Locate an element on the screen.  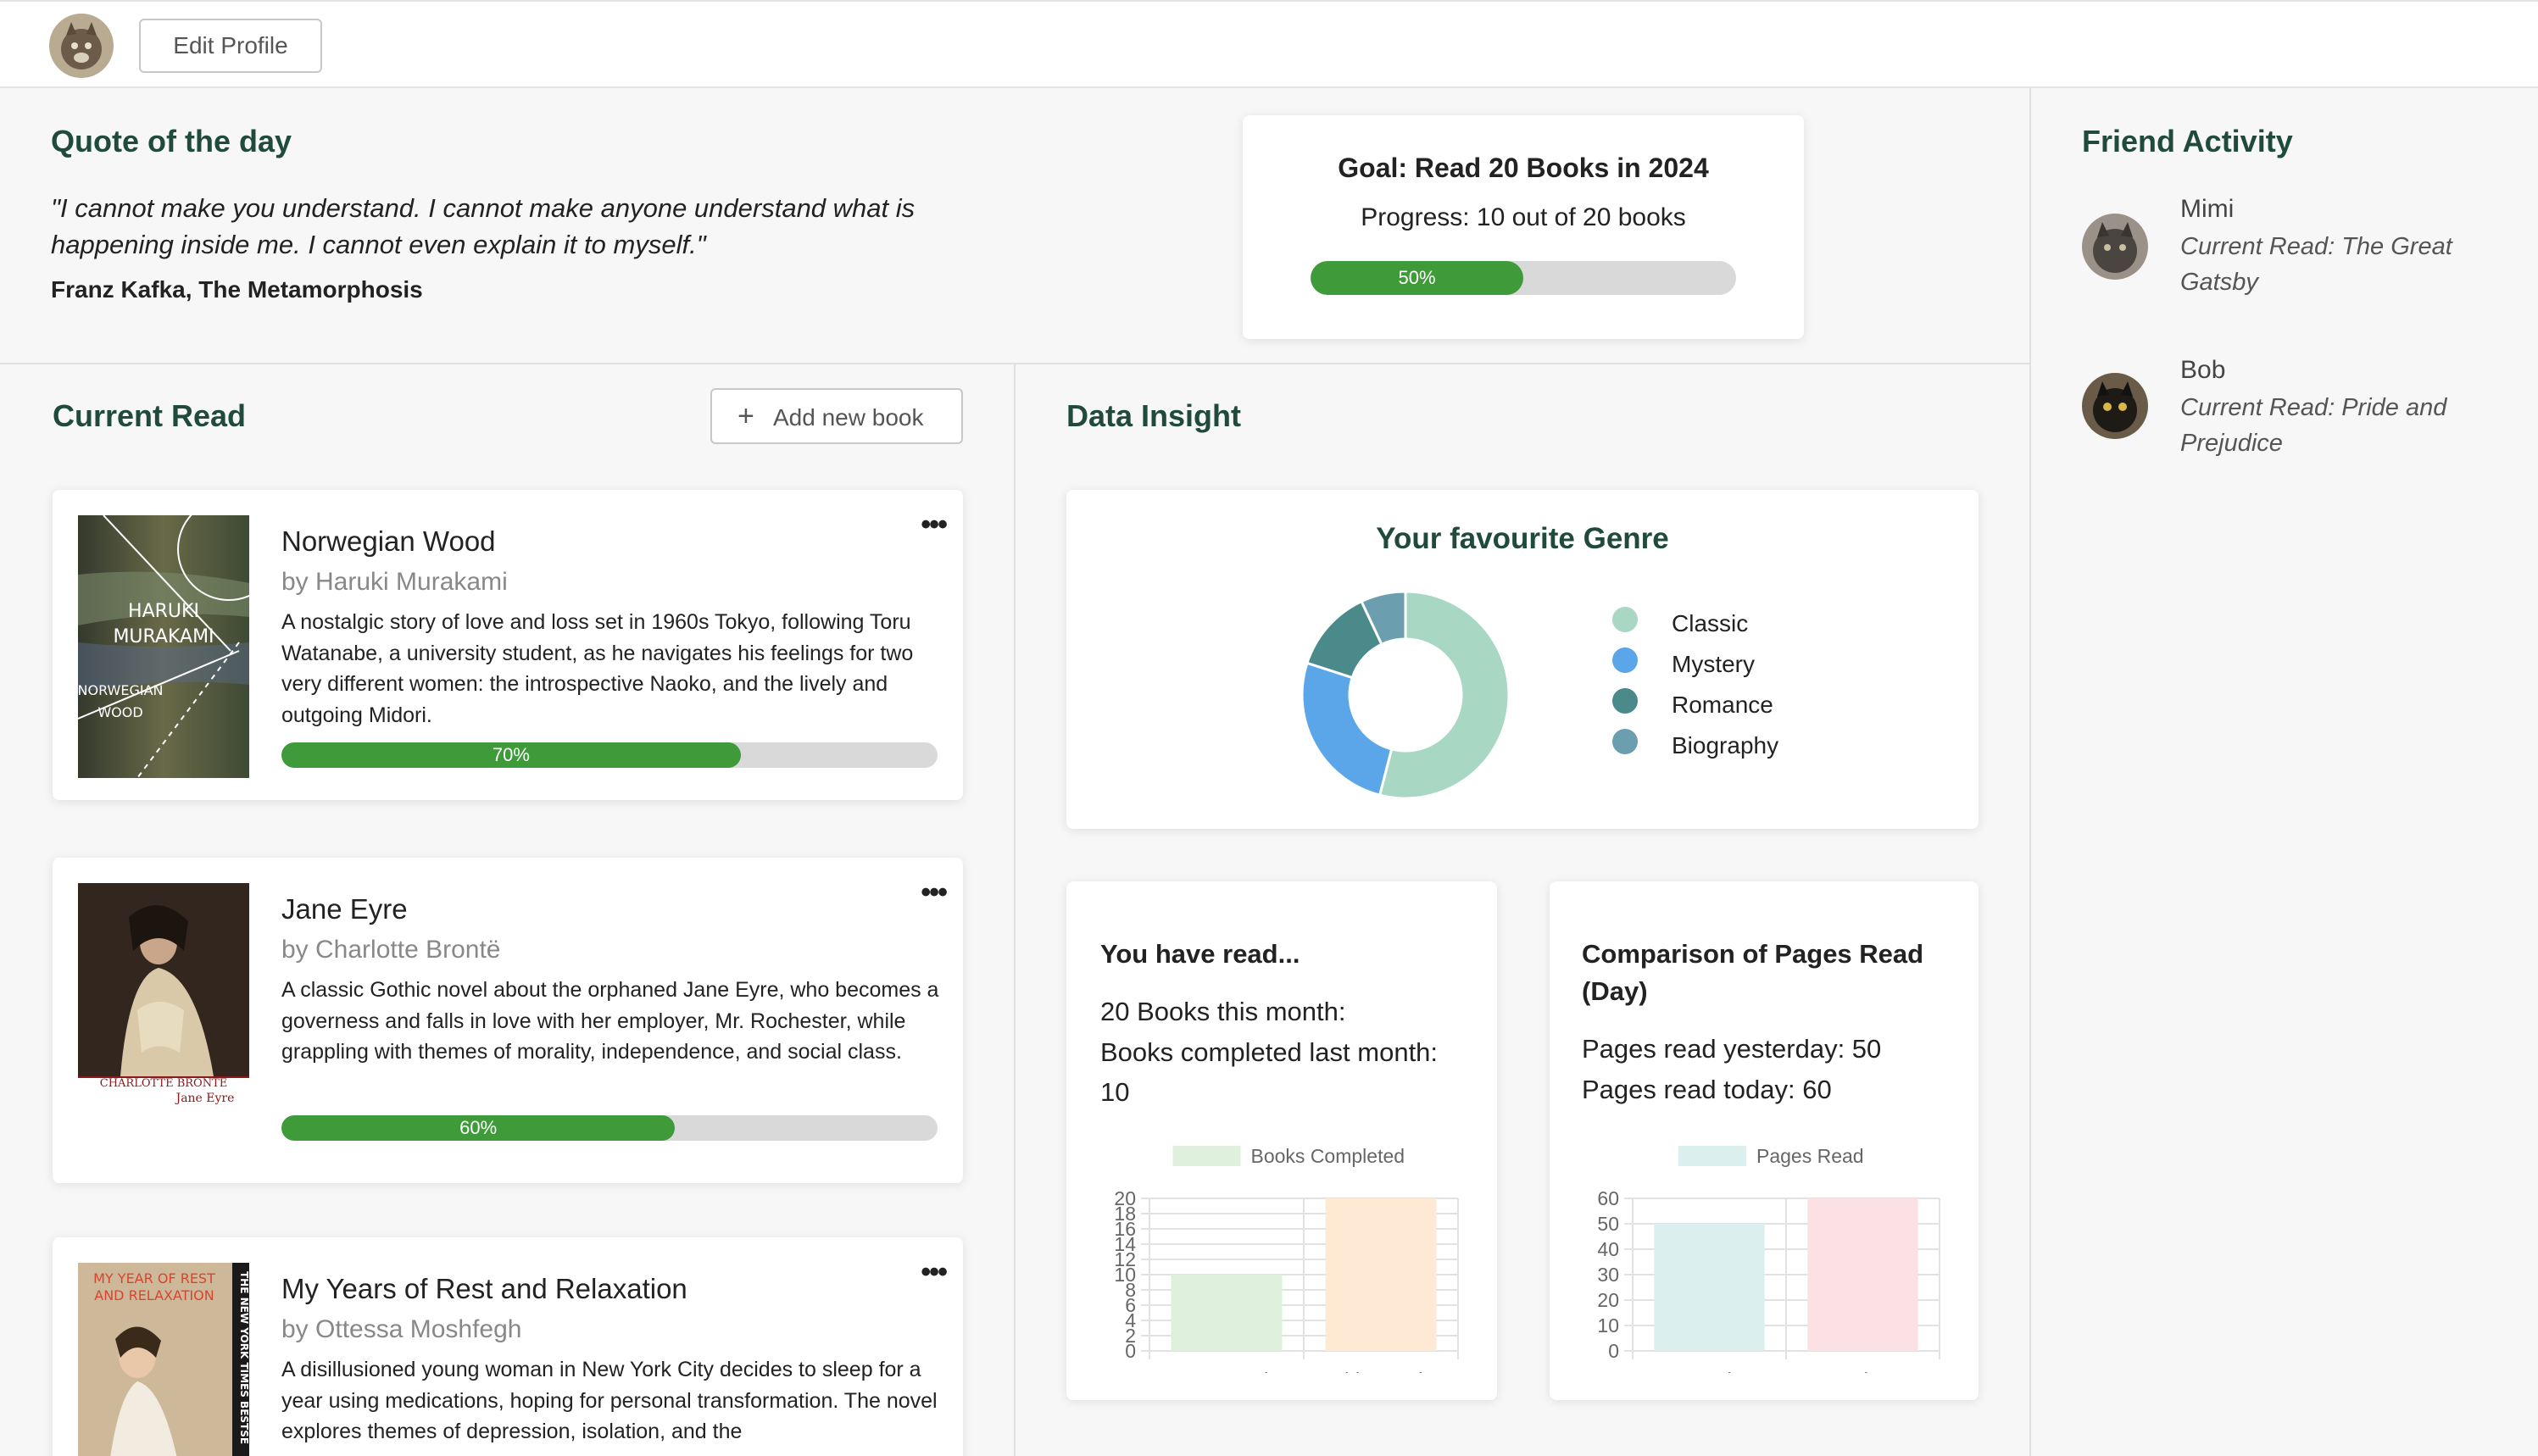
legend-label: Classic is located at coordinates (1710, 623).